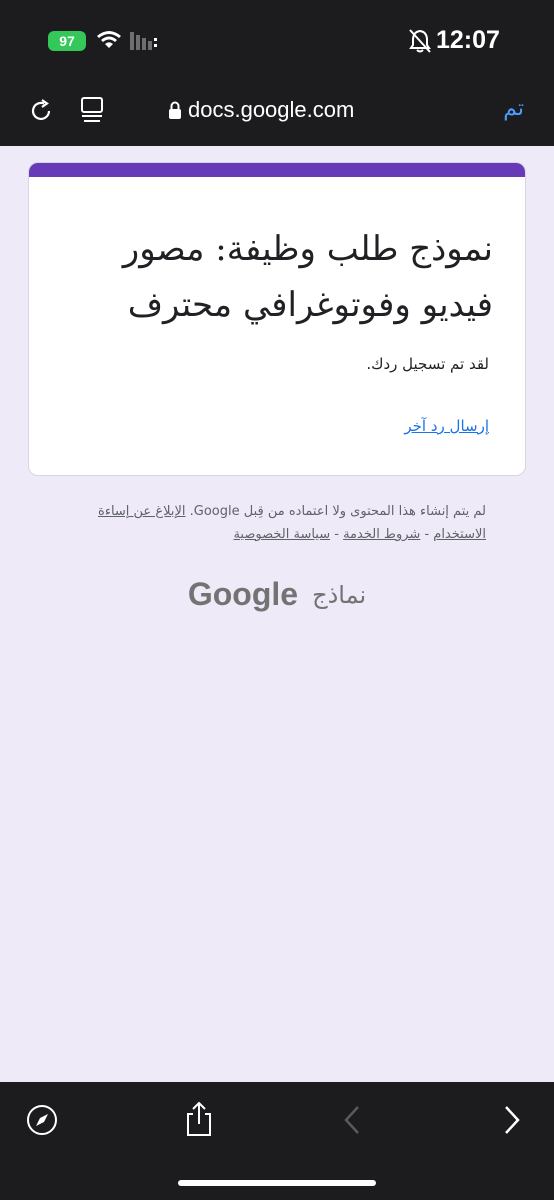 The width and height of the screenshot is (554, 1200). What do you see at coordinates (513, 108) in the screenshot?
I see `done-button: تم` at bounding box center [513, 108].